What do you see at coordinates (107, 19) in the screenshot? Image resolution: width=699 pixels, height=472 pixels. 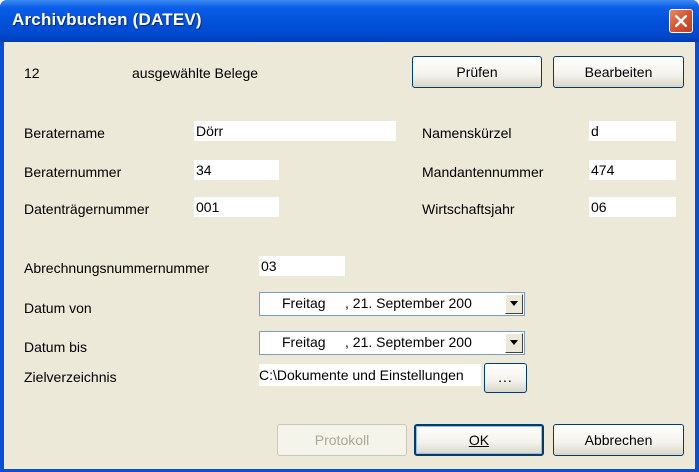 I see `window-title: Archivbuchen (DATEV)` at bounding box center [107, 19].